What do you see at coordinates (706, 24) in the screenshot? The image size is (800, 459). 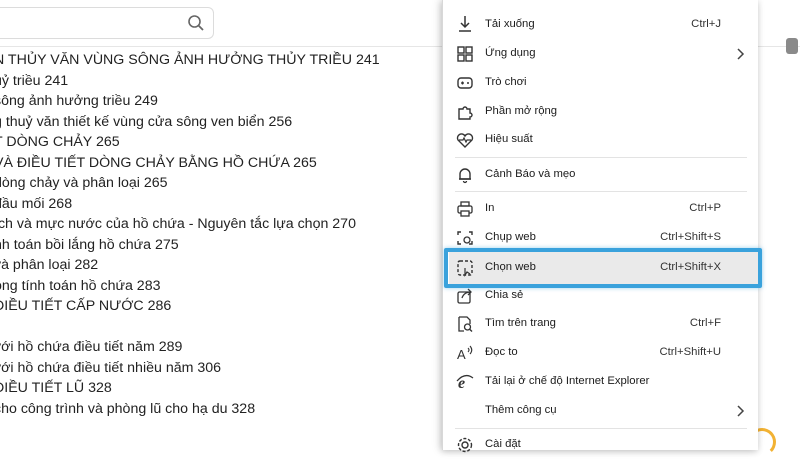 I see `menu-item-shortcut: Ctrl+J` at bounding box center [706, 24].